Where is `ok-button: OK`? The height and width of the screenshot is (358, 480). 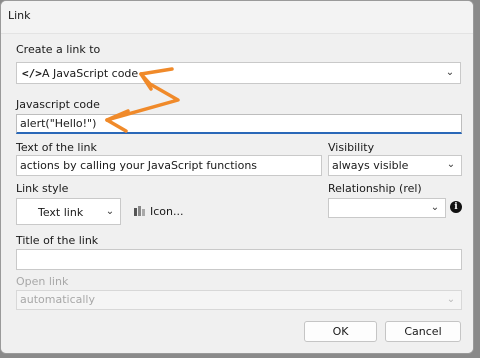 ok-button: OK is located at coordinates (340, 331).